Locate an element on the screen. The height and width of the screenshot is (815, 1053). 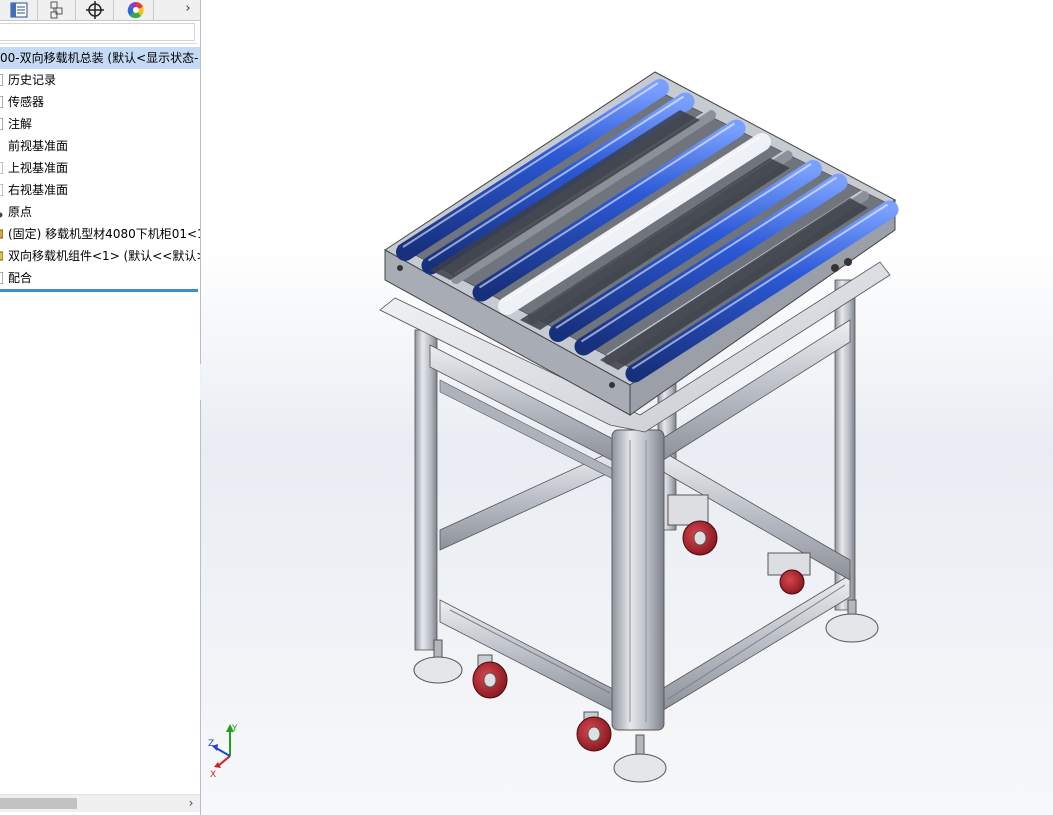
propertymanager-tab is located at coordinates (57, 10).